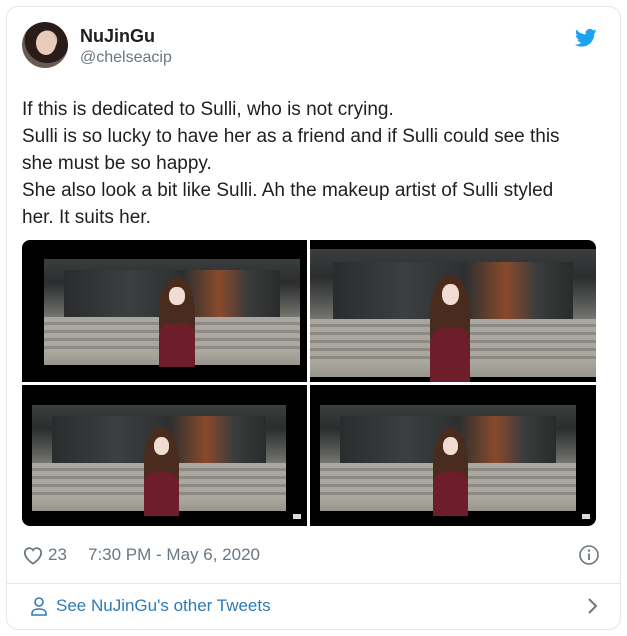 This screenshot has width=627, height=636. Describe the element at coordinates (593, 606) in the screenshot. I see `chevron-right-icon` at that location.